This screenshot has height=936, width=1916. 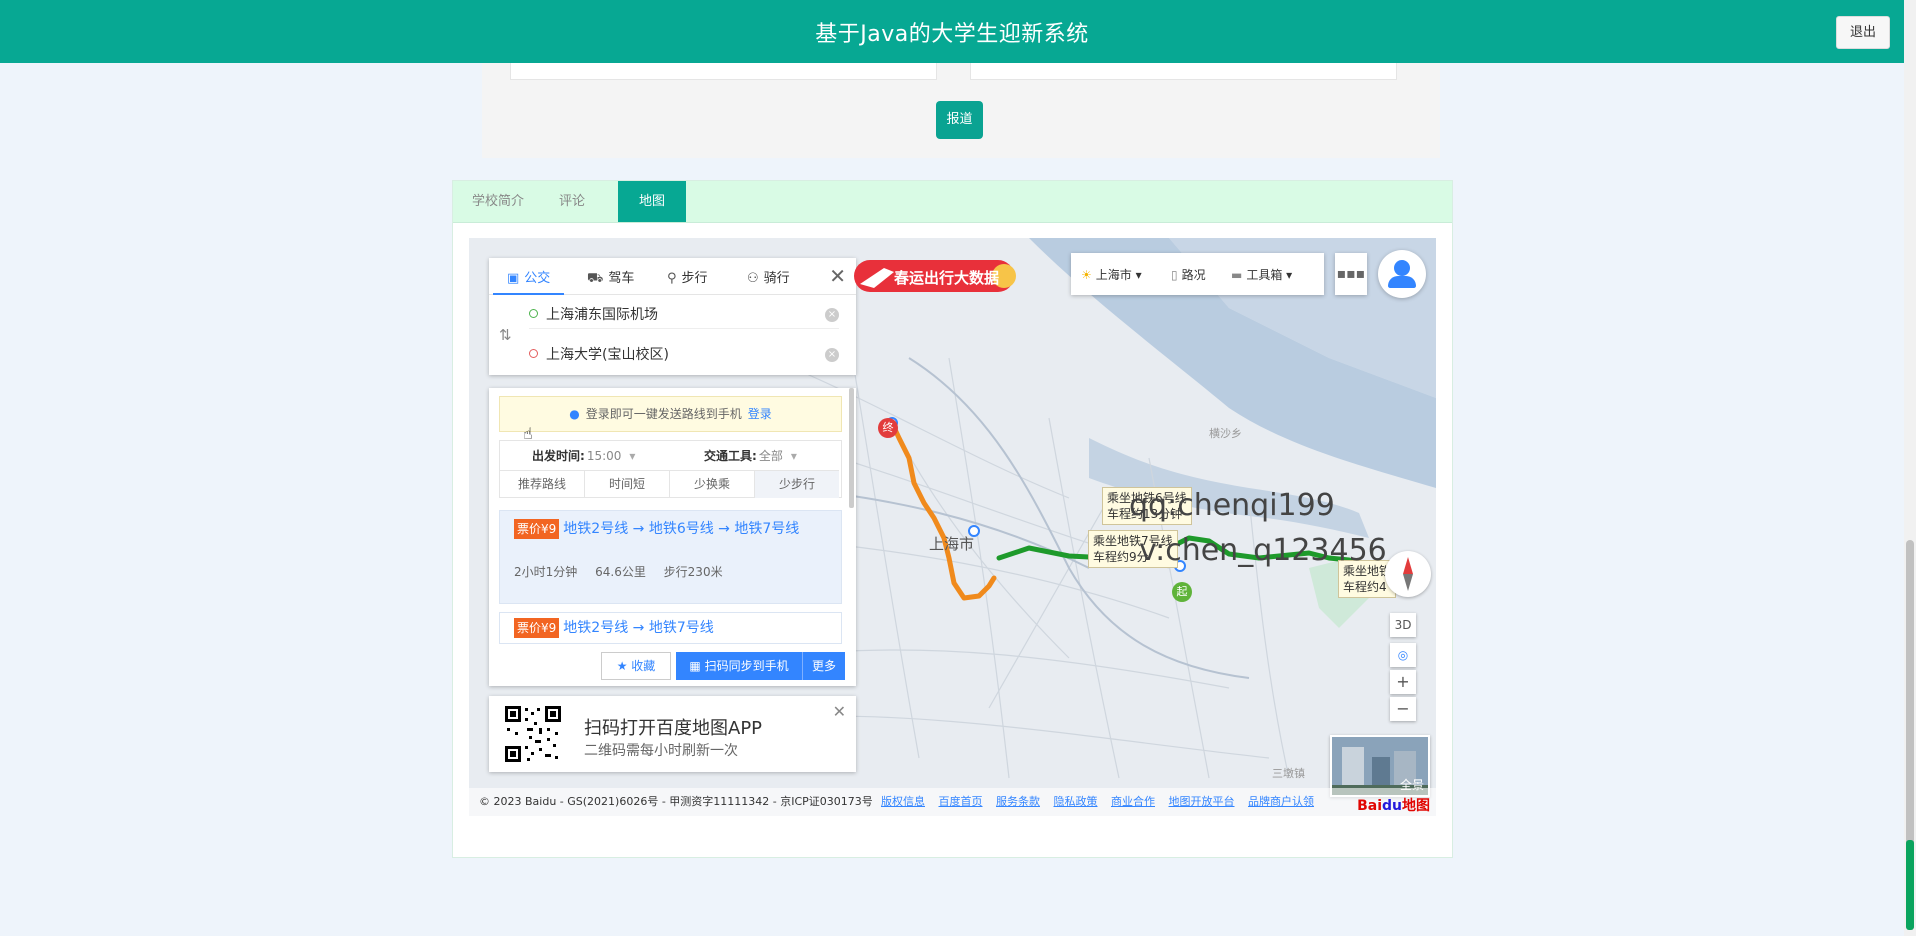 What do you see at coordinates (712, 484) in the screenshot?
I see `sort-fewest-transfers: 少换乘` at bounding box center [712, 484].